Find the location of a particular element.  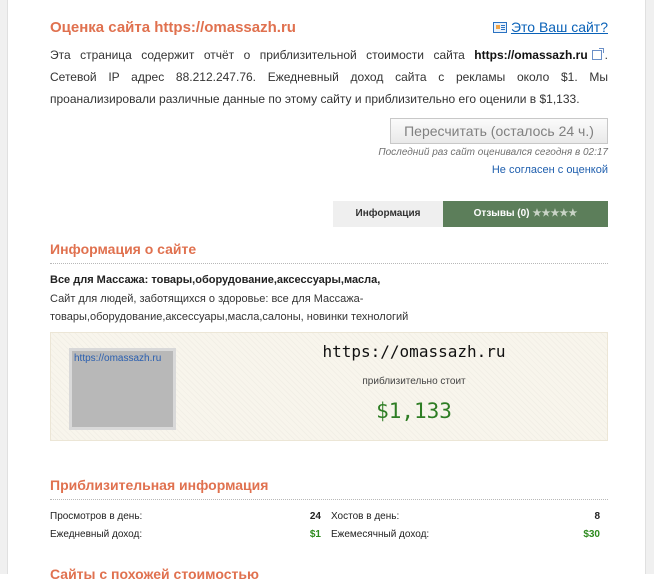

disagree-link: Не согласен с оценкой is located at coordinates (550, 170).